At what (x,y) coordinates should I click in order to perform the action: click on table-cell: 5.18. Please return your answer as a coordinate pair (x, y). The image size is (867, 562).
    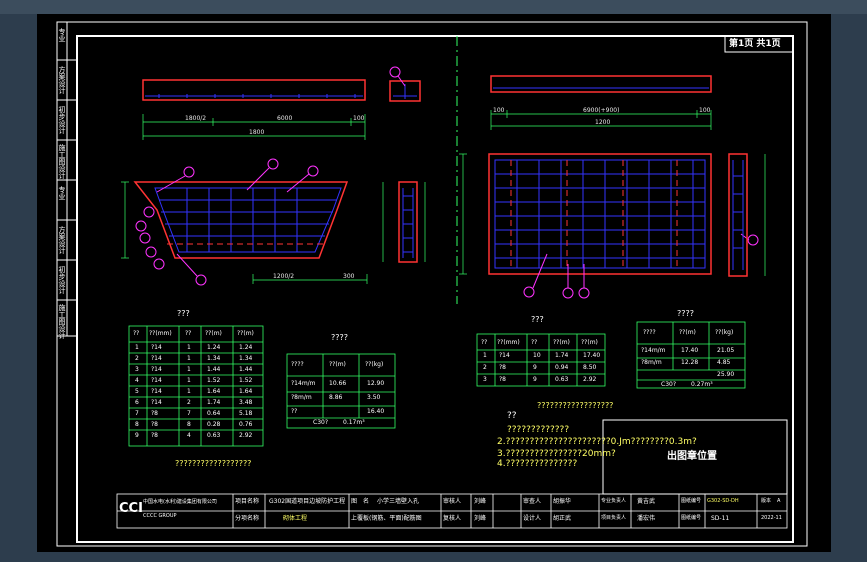
    Looking at the image, I should click on (246, 413).